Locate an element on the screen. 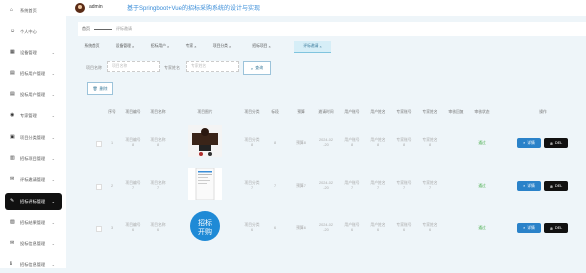 The width and height of the screenshot is (586, 273). expert-icon: ◉ is located at coordinates (12, 115).